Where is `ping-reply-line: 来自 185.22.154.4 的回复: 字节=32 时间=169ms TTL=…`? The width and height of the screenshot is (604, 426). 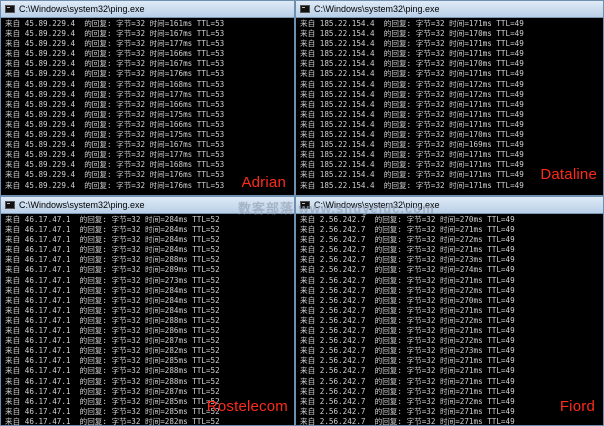 ping-reply-line: 来自 185.22.154.4 的回复: 字节=32 时间=169ms TTL=… is located at coordinates (412, 145).